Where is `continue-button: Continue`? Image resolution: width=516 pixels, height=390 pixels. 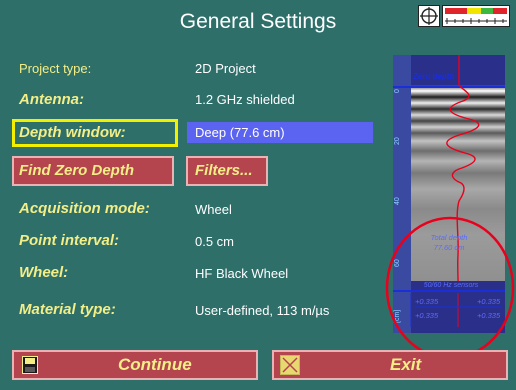
continue-button: Continue is located at coordinates (135, 365).